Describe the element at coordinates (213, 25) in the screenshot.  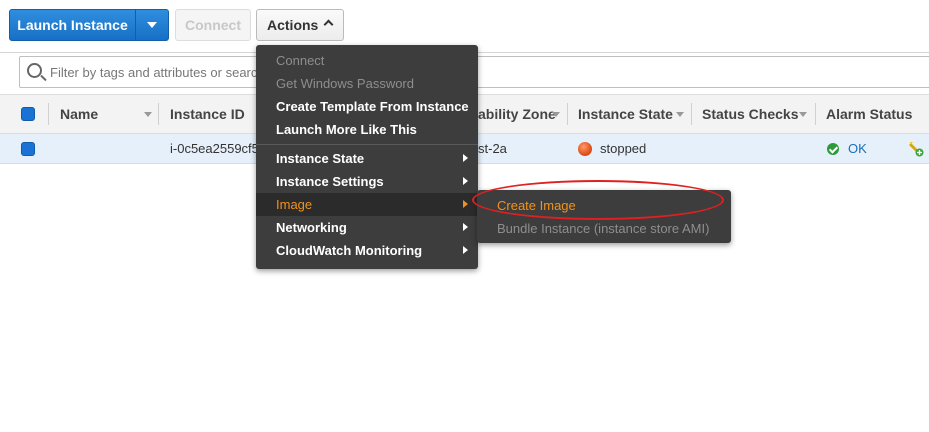
I see `connect-button: Connect` at that location.